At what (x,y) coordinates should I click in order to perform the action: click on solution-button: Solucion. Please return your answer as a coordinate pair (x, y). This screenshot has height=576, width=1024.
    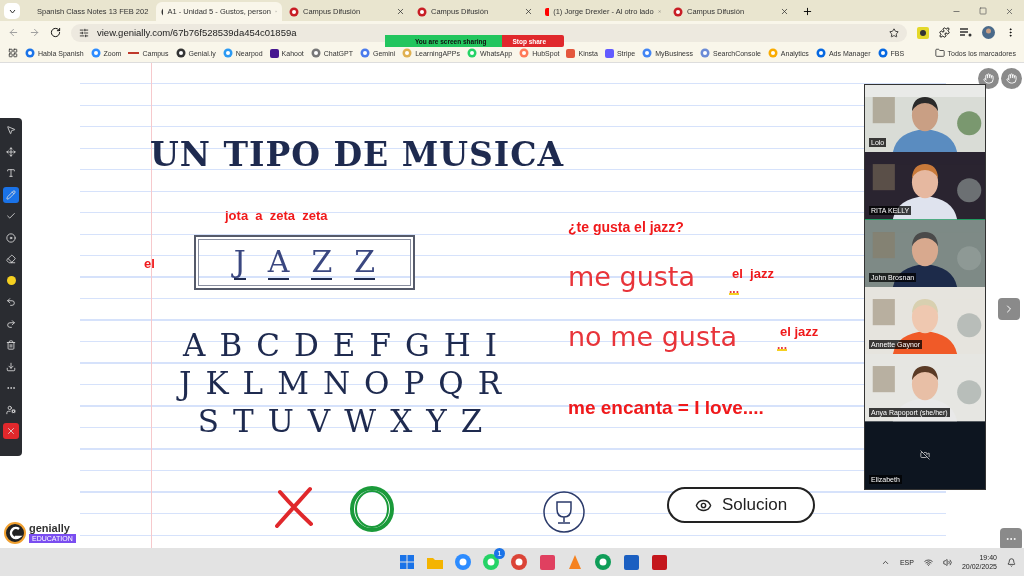
    Looking at the image, I should click on (741, 505).